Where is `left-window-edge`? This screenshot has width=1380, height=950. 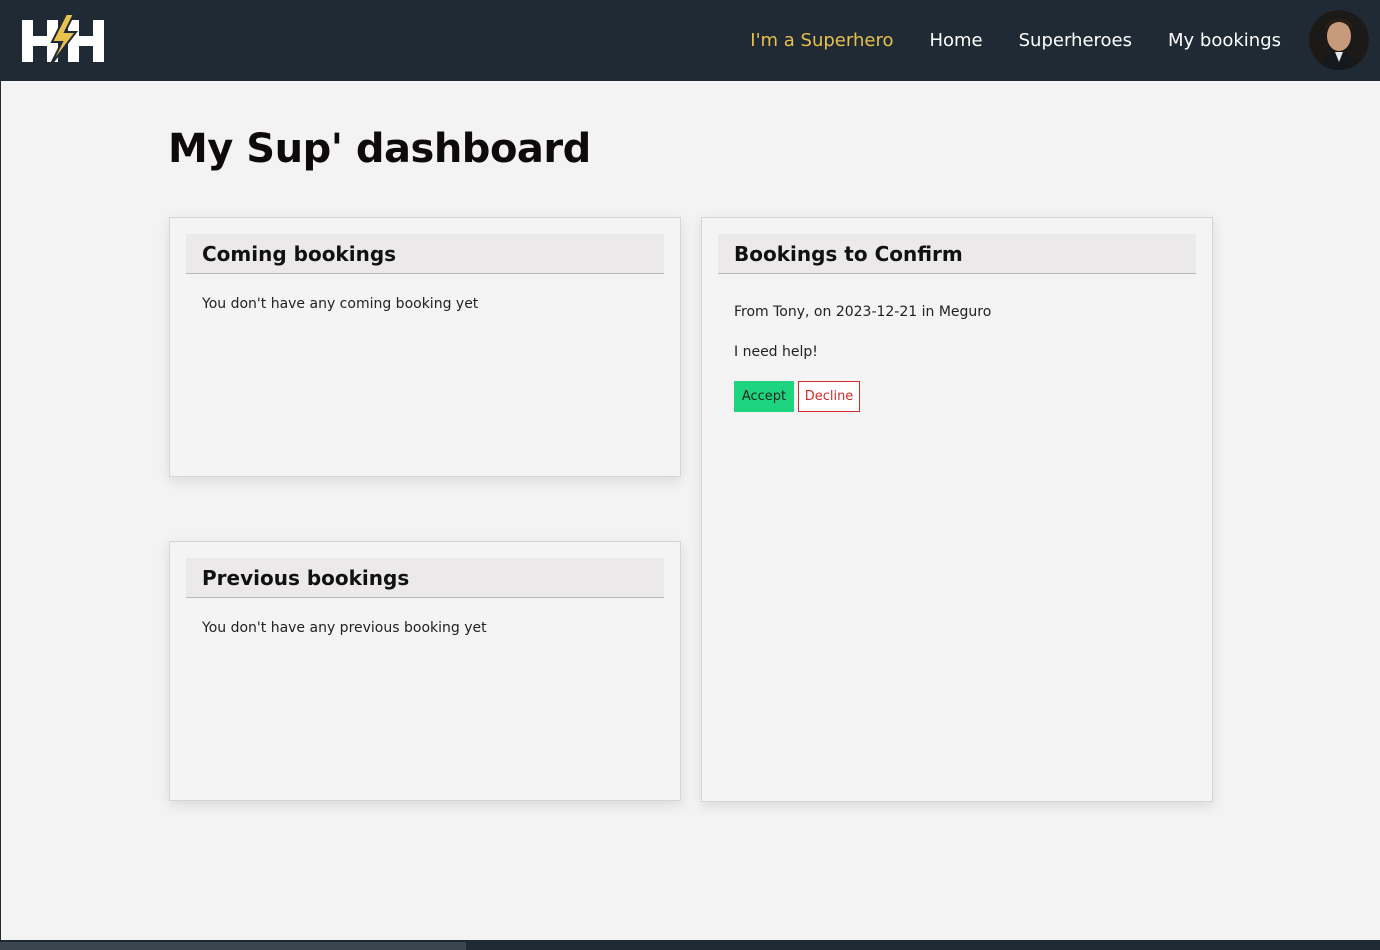 left-window-edge is located at coordinates (0, 511).